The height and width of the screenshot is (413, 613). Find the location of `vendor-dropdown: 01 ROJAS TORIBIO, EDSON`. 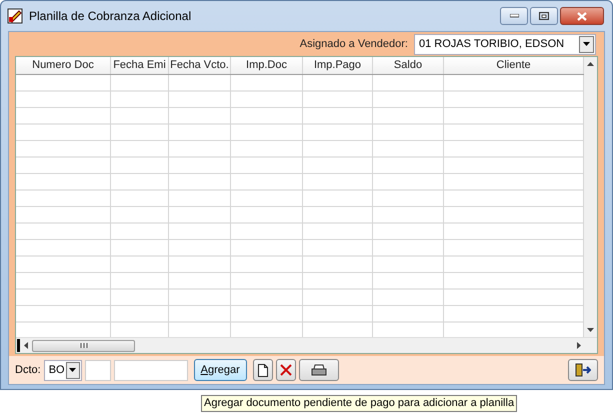

vendor-dropdown: 01 ROJAS TORIBIO, EDSON is located at coordinates (505, 44).